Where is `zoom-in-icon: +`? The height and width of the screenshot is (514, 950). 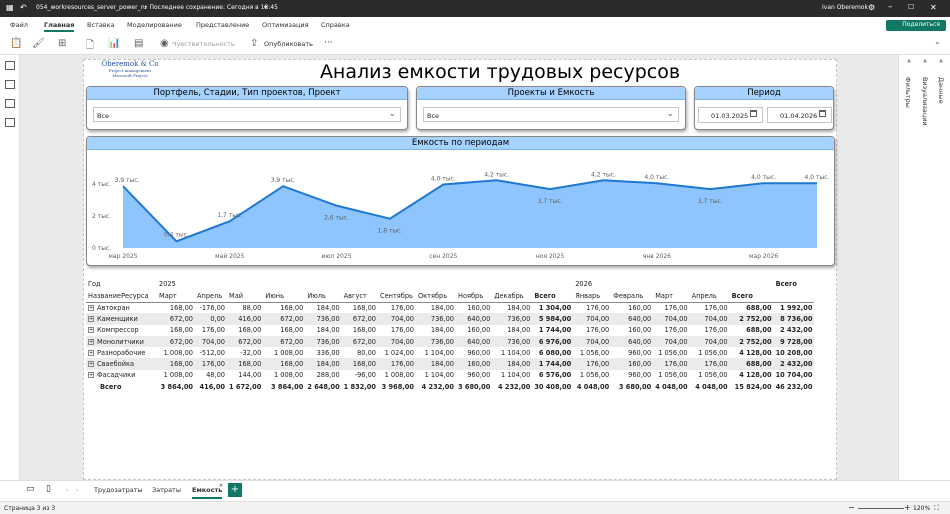
zoom-in-icon: + is located at coordinates (907, 507).